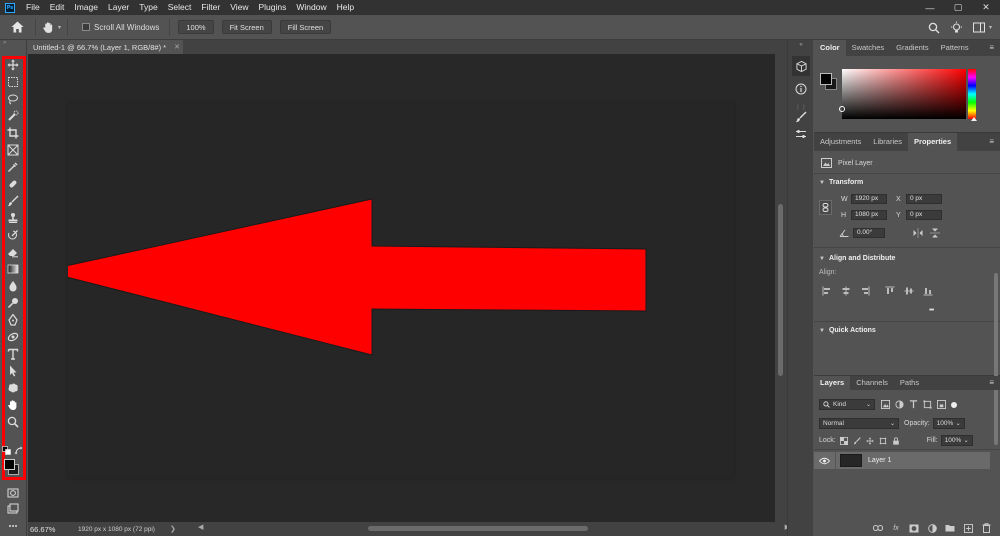  What do you see at coordinates (13, 509) in the screenshot?
I see `screen-mode-icon` at bounding box center [13, 509].